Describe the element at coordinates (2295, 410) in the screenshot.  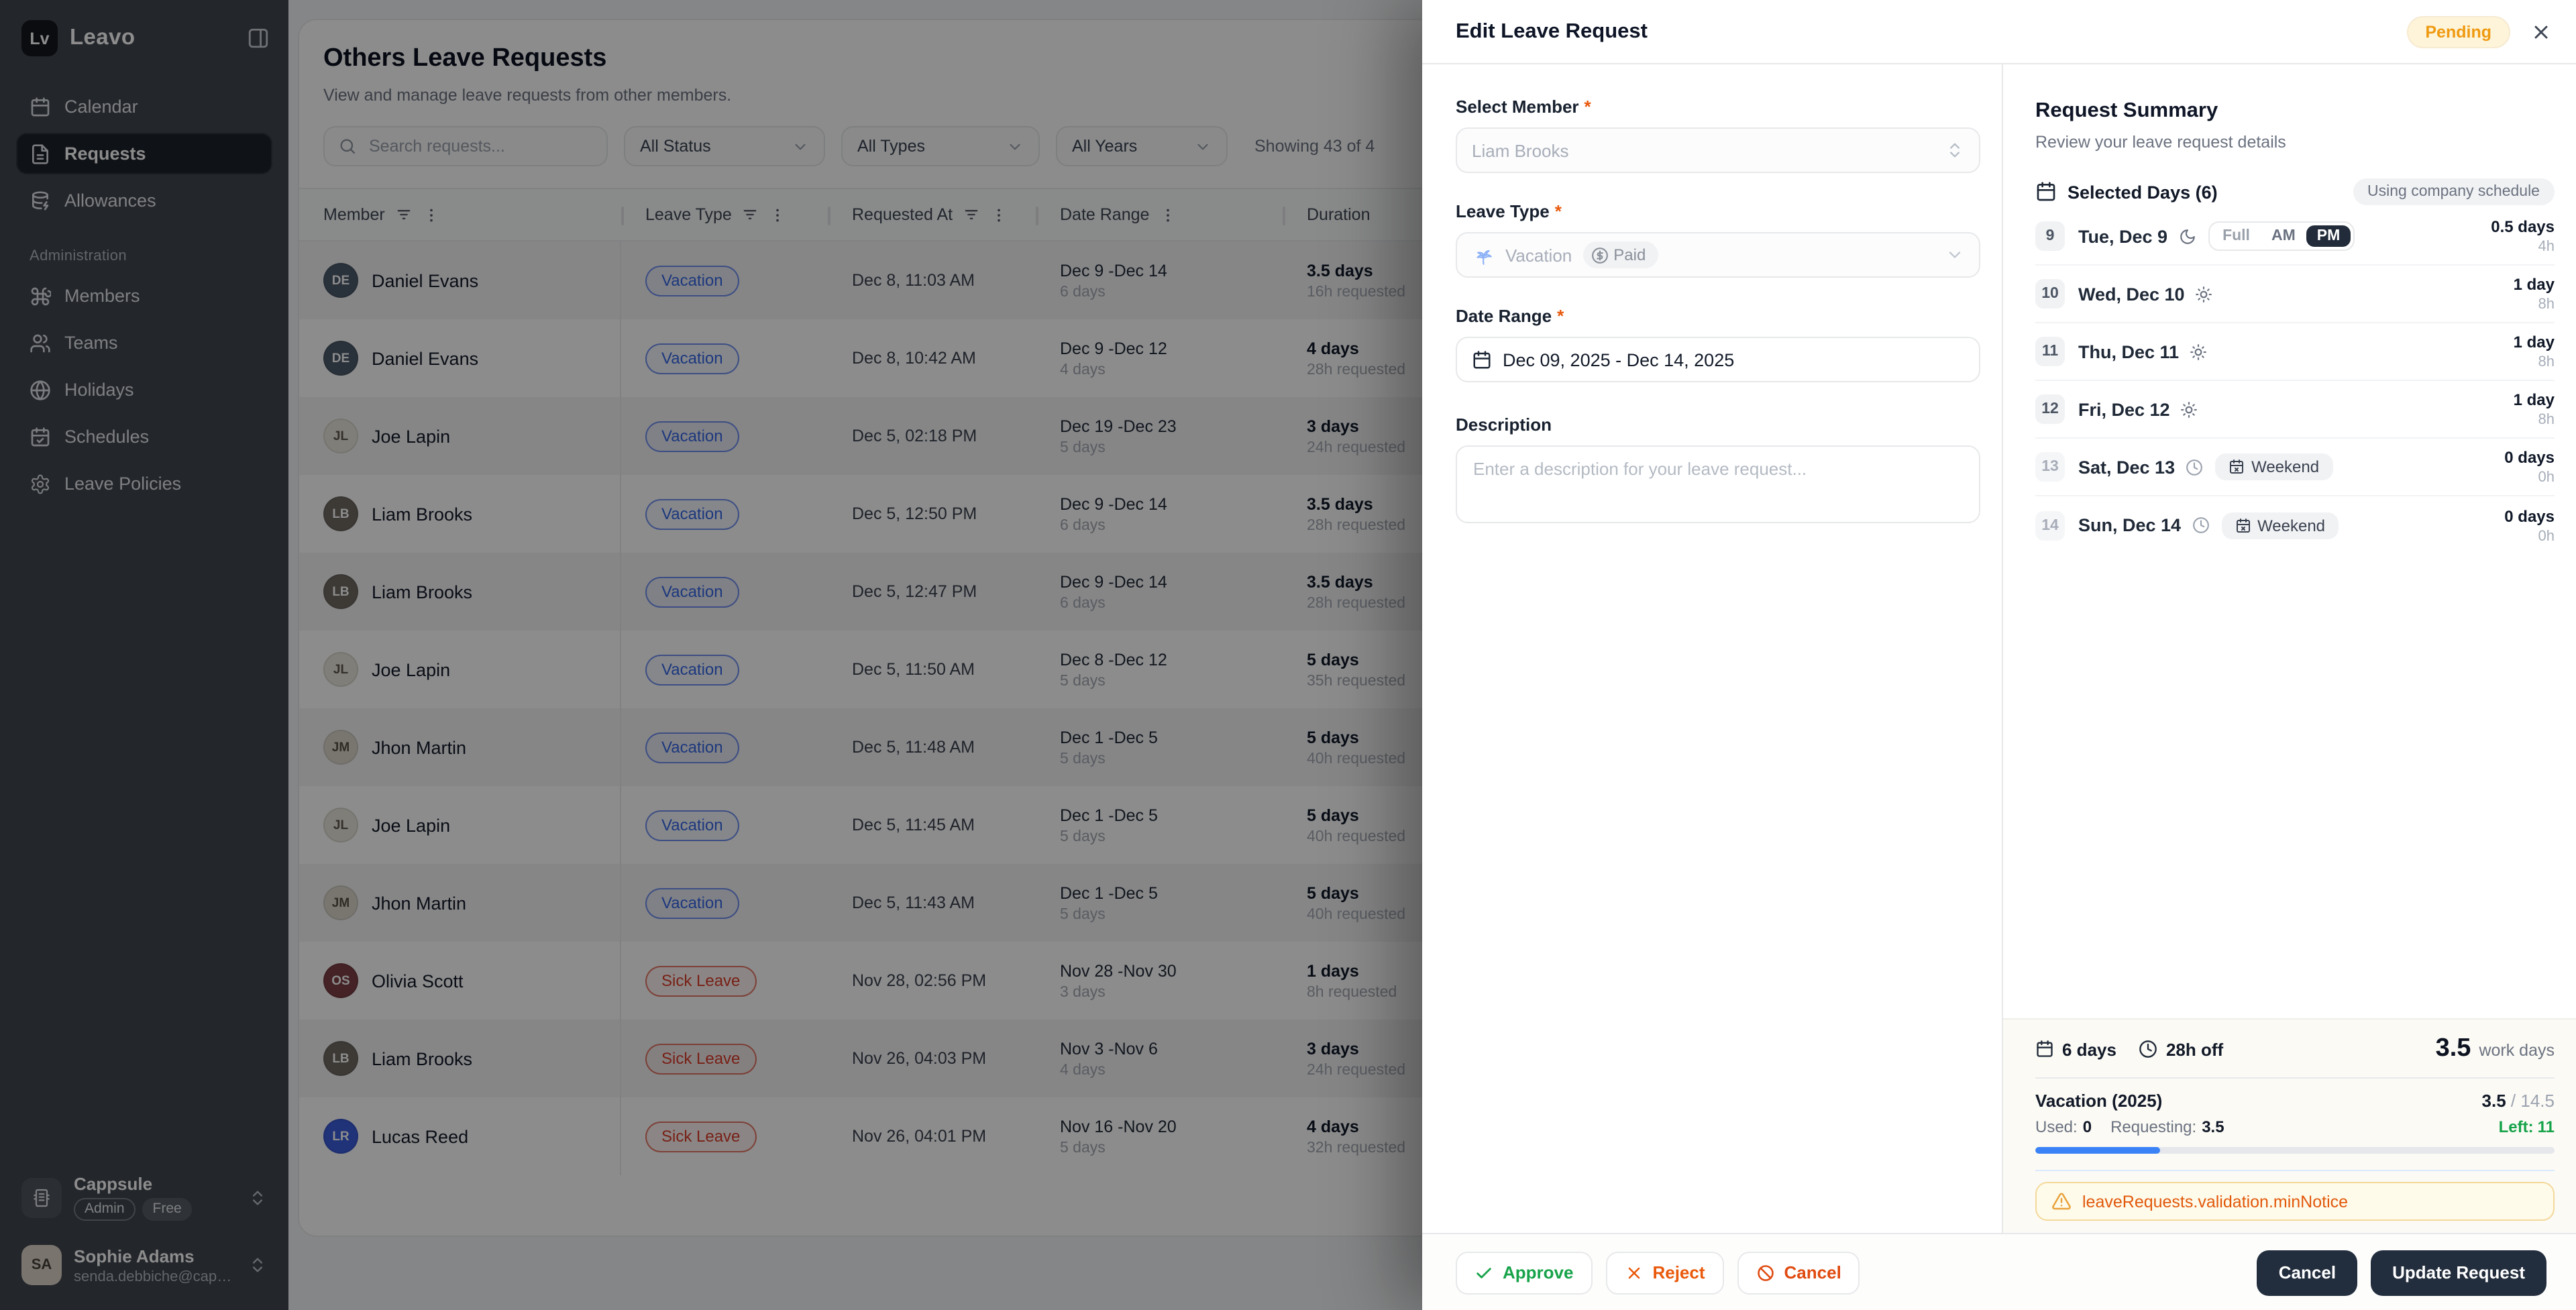
I see `selected-day-row: 12 Fri, Dec 12 1 day 8h` at that location.